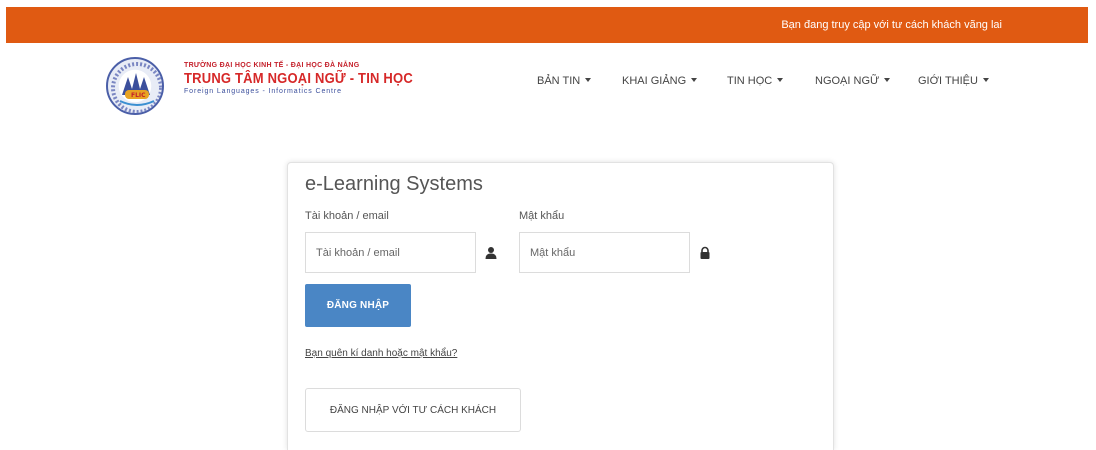  I want to click on nav-item-tin-hoc: TIN HỌC, so click(755, 81).